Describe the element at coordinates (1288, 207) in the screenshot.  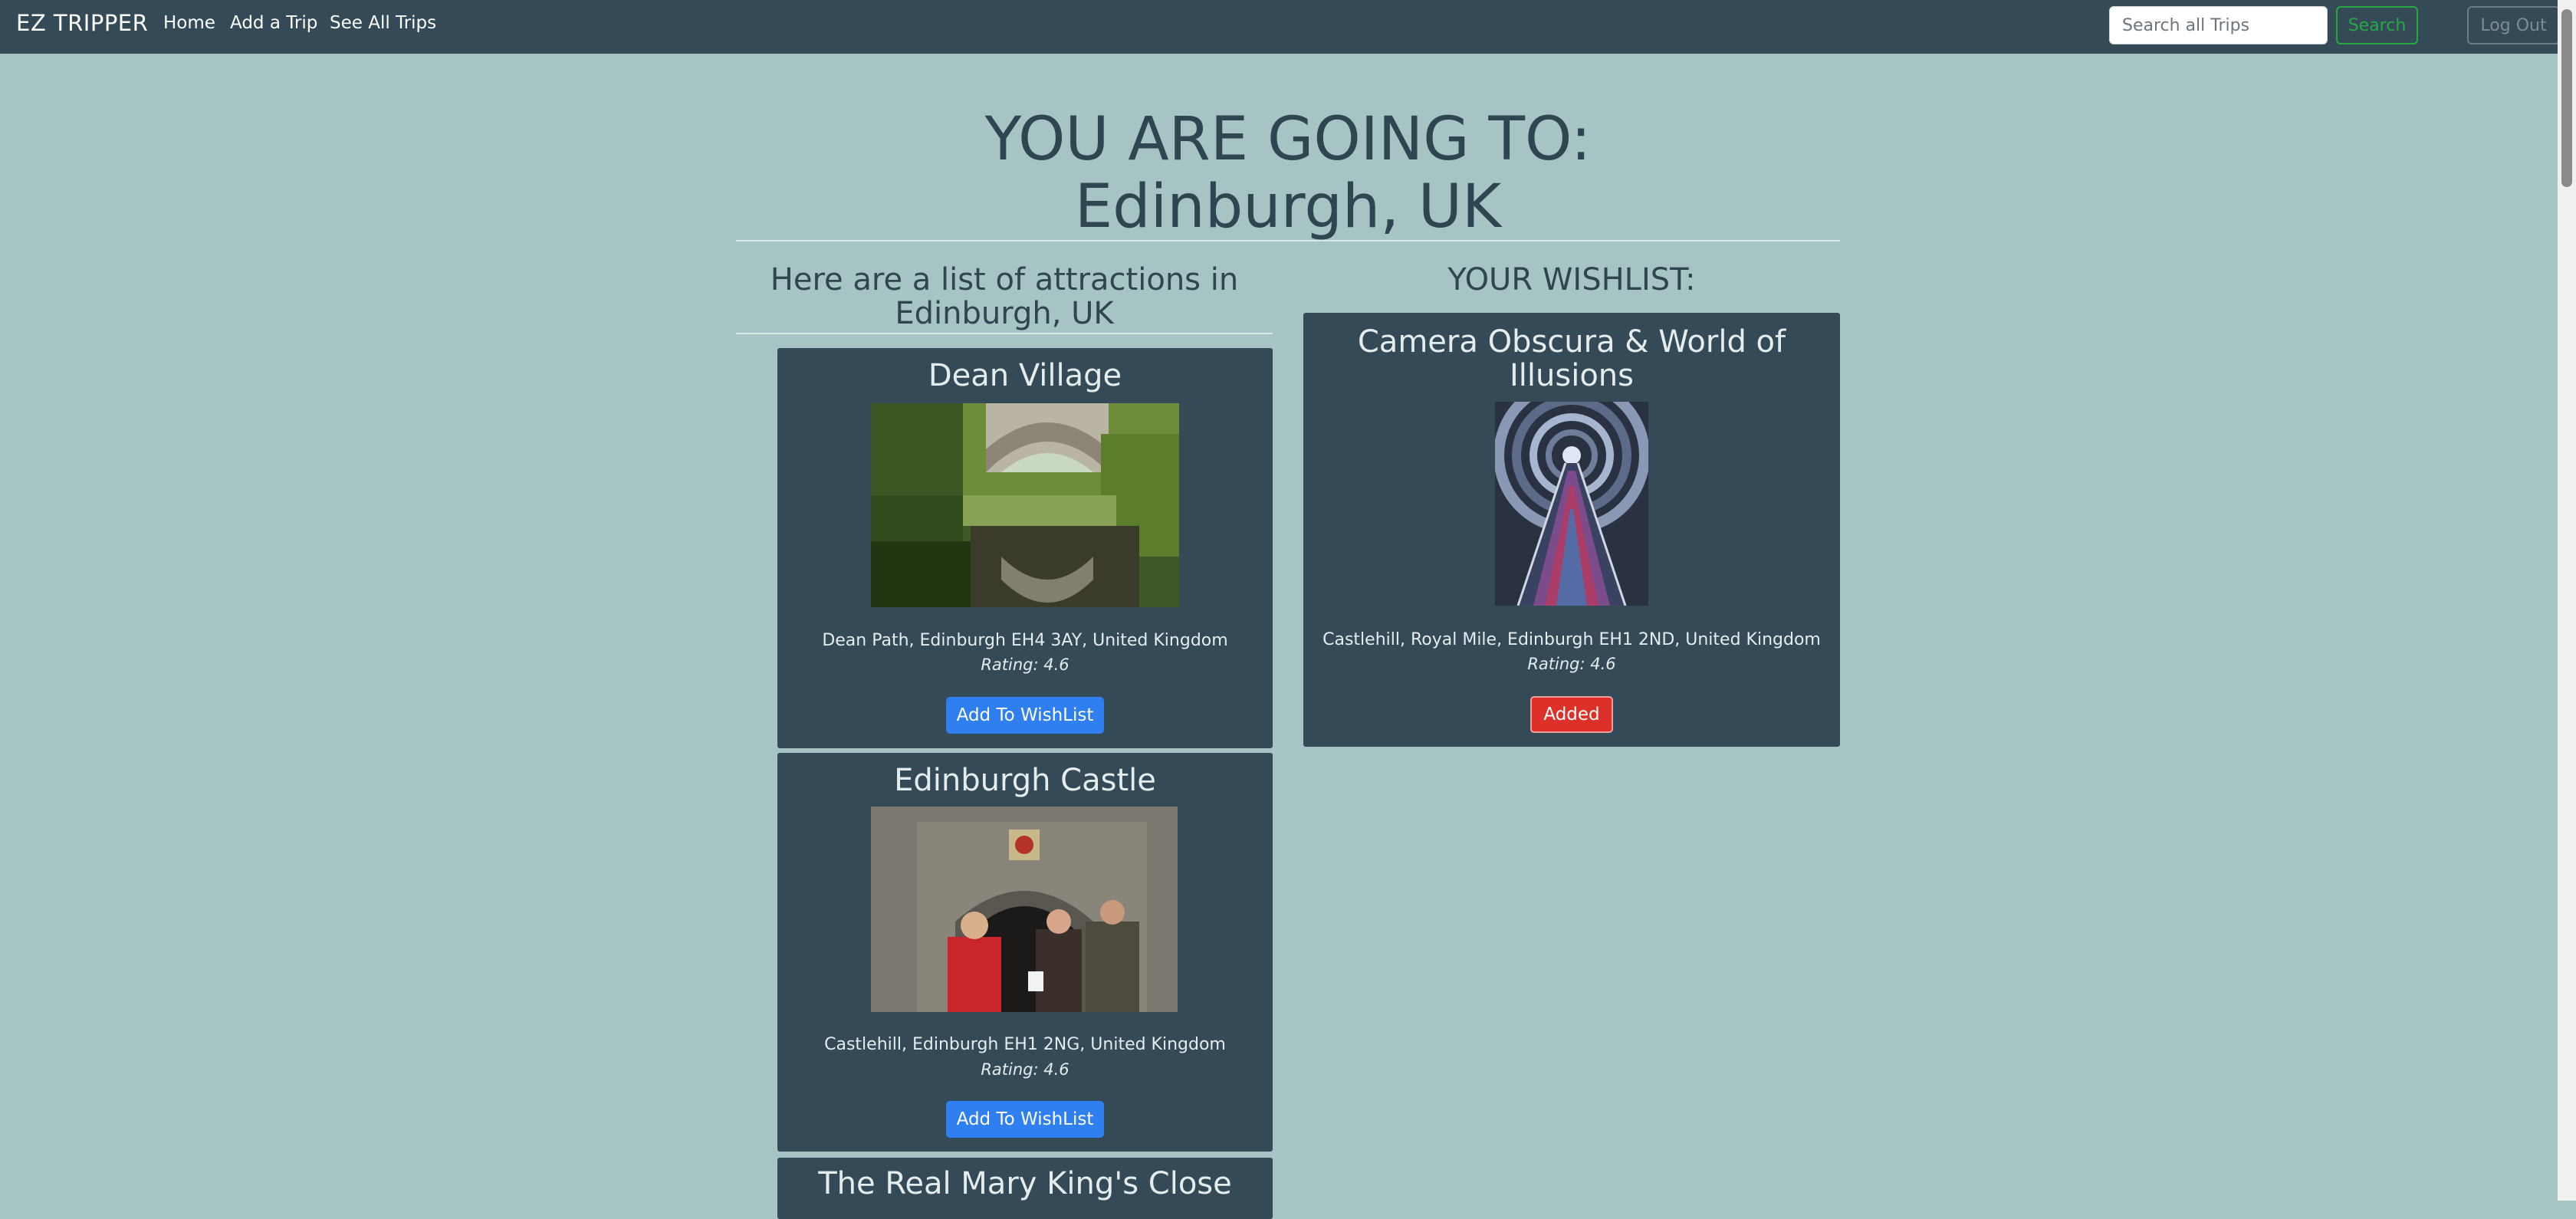
I see `destination-name: Edinburgh, UK` at that location.